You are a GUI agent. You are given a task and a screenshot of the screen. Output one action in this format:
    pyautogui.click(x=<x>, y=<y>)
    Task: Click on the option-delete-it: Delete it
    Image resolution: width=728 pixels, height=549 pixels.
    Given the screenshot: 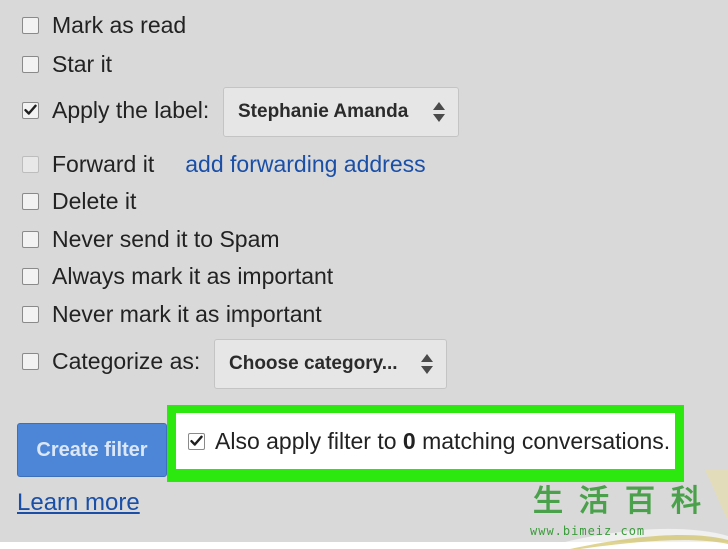 What is the action you would take?
    pyautogui.click(x=79, y=201)
    